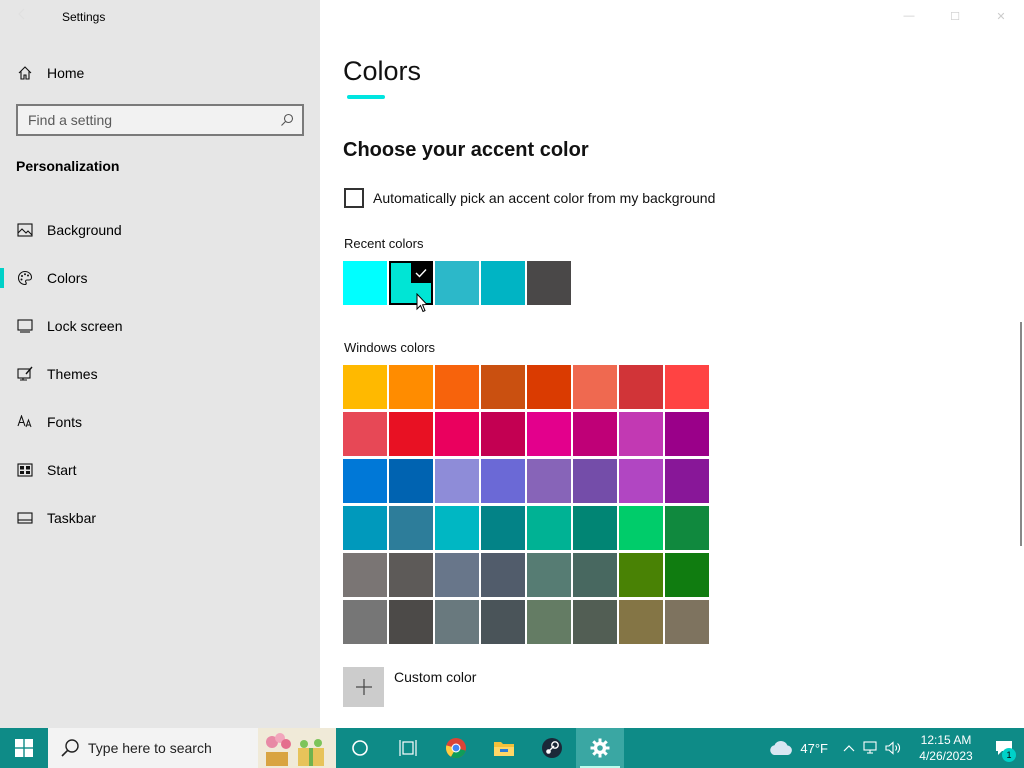 The width and height of the screenshot is (1024, 768). I want to click on network-icon, so click(871, 748).